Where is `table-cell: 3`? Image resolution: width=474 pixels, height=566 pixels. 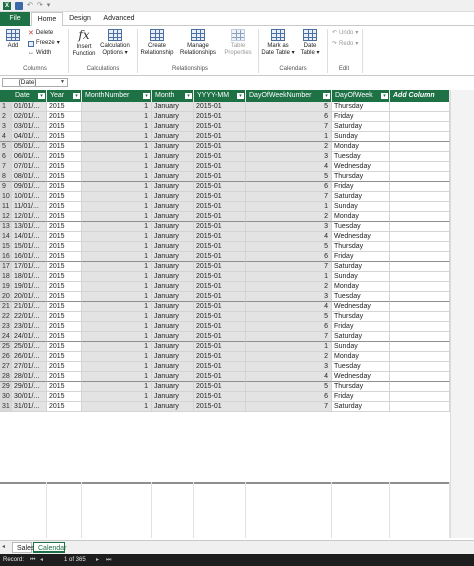 table-cell: 3 is located at coordinates (289, 367).